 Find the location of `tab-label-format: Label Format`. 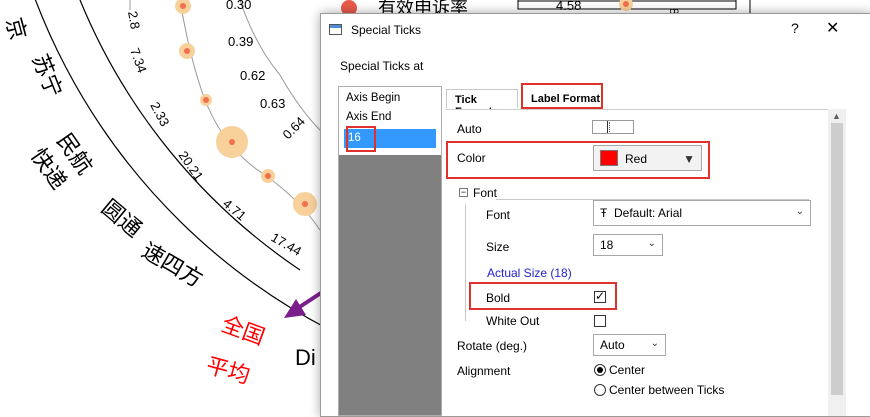

tab-label-format: Label Format is located at coordinates (562, 96).